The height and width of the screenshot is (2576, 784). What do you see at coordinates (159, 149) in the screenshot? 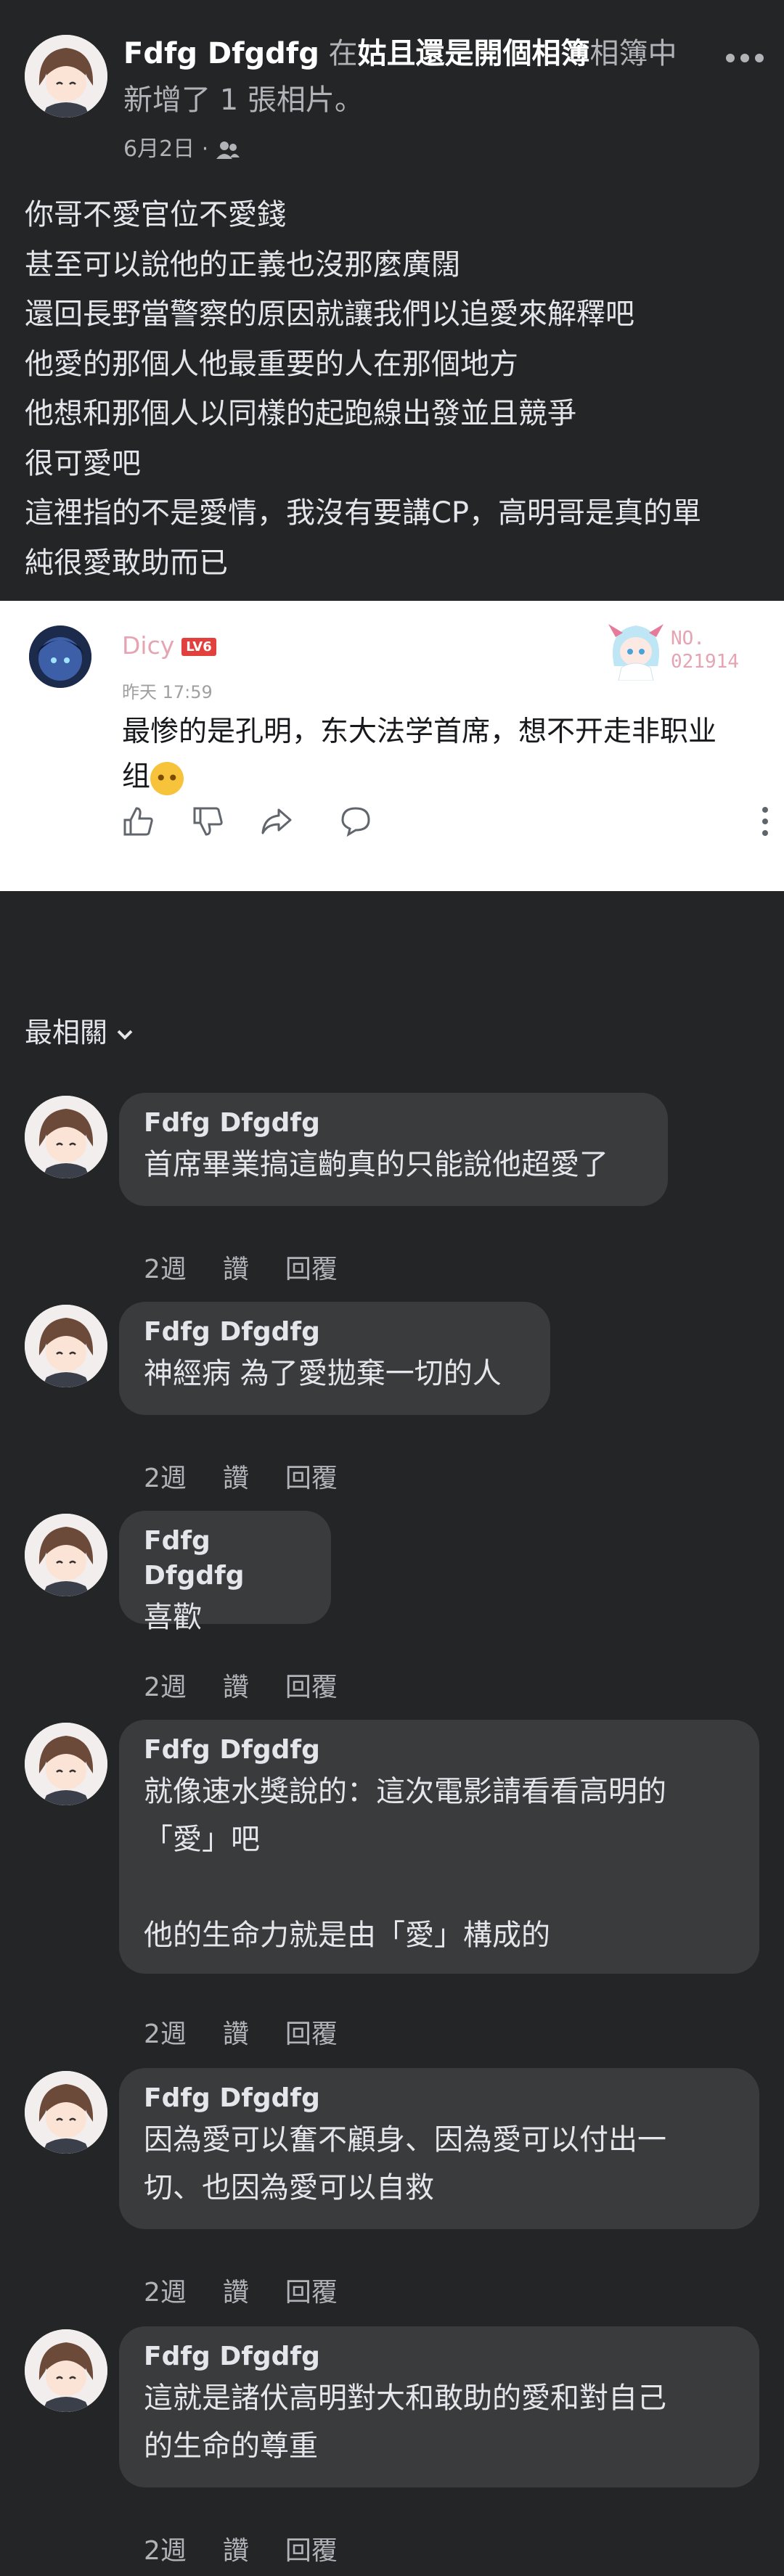
I see `post-date: 6月2日` at bounding box center [159, 149].